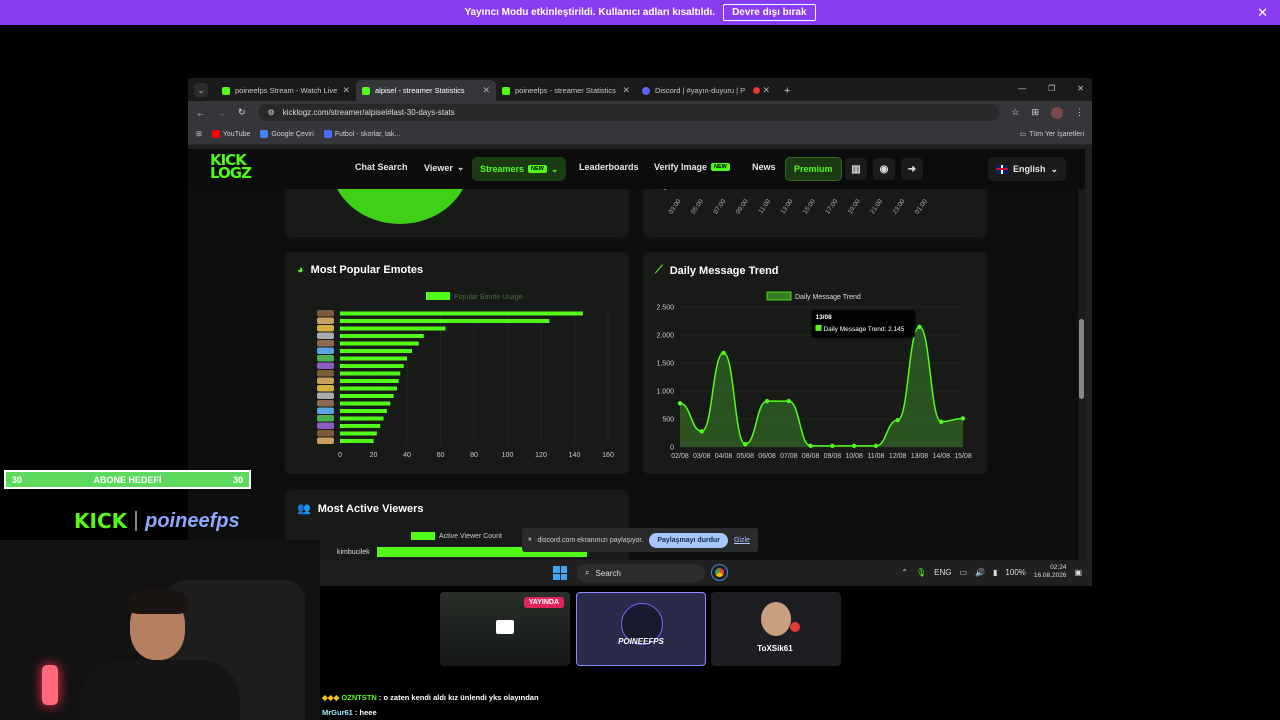 The width and height of the screenshot is (1280, 720). What do you see at coordinates (665, 392) in the screenshot?
I see `y-tick-label: 1.000` at bounding box center [665, 392].